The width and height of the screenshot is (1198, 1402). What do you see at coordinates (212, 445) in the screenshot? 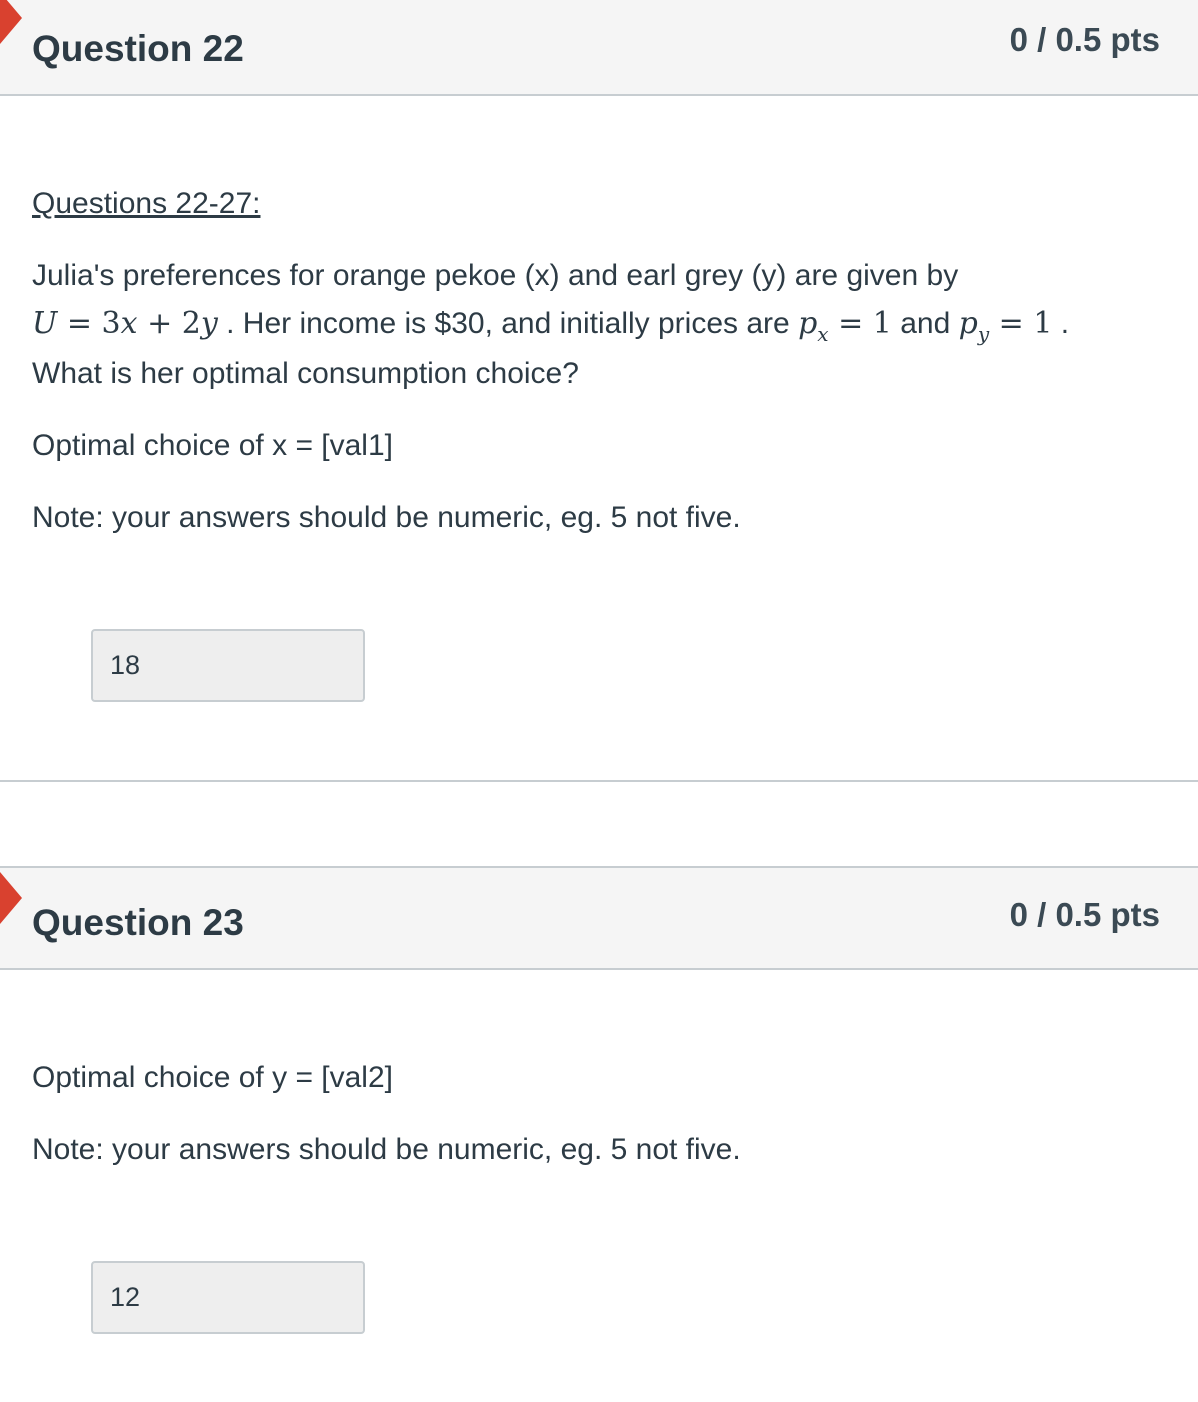
I see `answer-prompt: Optimal choice of x = [val1]` at bounding box center [212, 445].